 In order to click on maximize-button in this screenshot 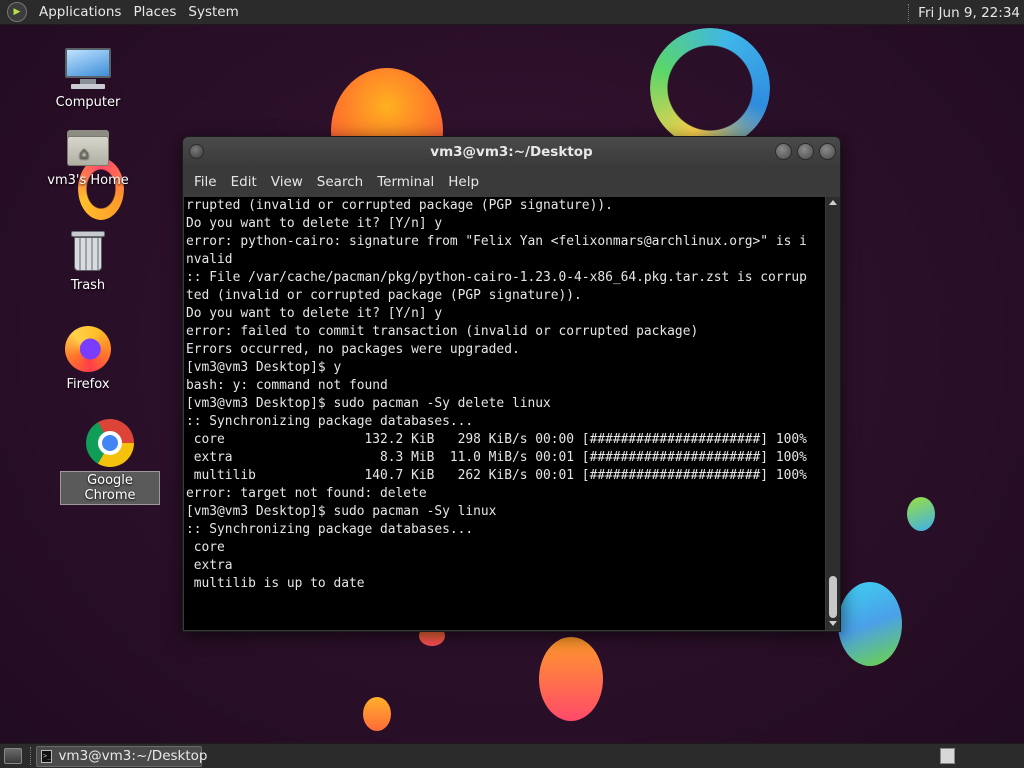, I will do `click(805, 151)`.